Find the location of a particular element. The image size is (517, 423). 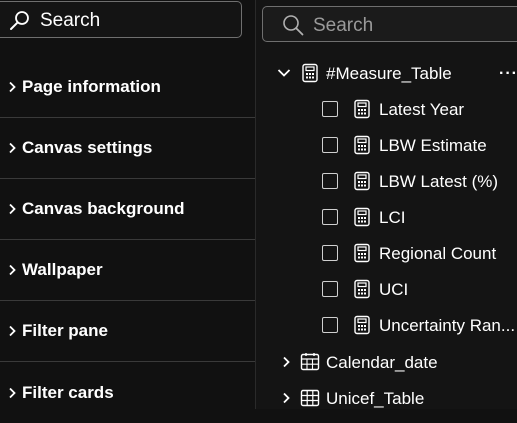

table-row-measure-table: #Measure_Table ··· is located at coordinates (386, 73).